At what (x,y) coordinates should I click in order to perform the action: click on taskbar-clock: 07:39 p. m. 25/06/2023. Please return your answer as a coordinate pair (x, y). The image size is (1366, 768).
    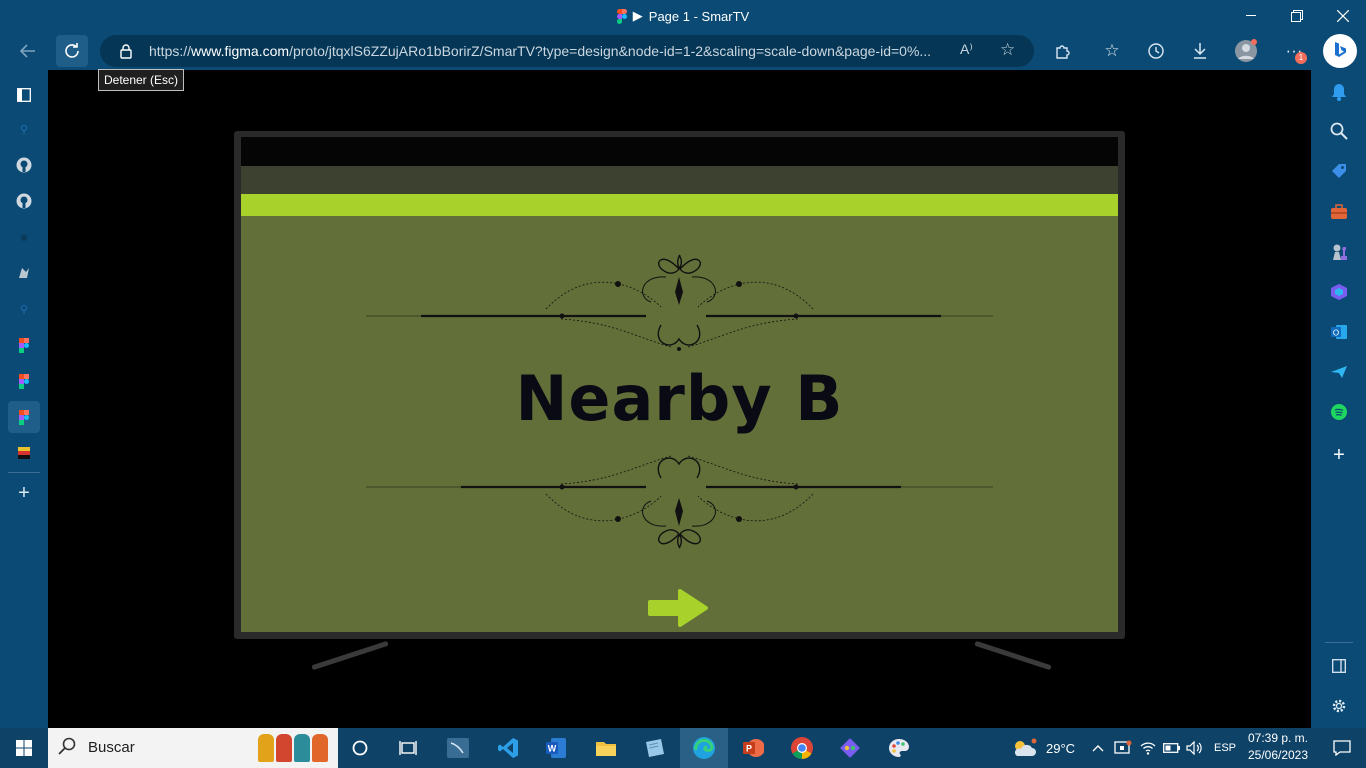
    Looking at the image, I should click on (1278, 747).